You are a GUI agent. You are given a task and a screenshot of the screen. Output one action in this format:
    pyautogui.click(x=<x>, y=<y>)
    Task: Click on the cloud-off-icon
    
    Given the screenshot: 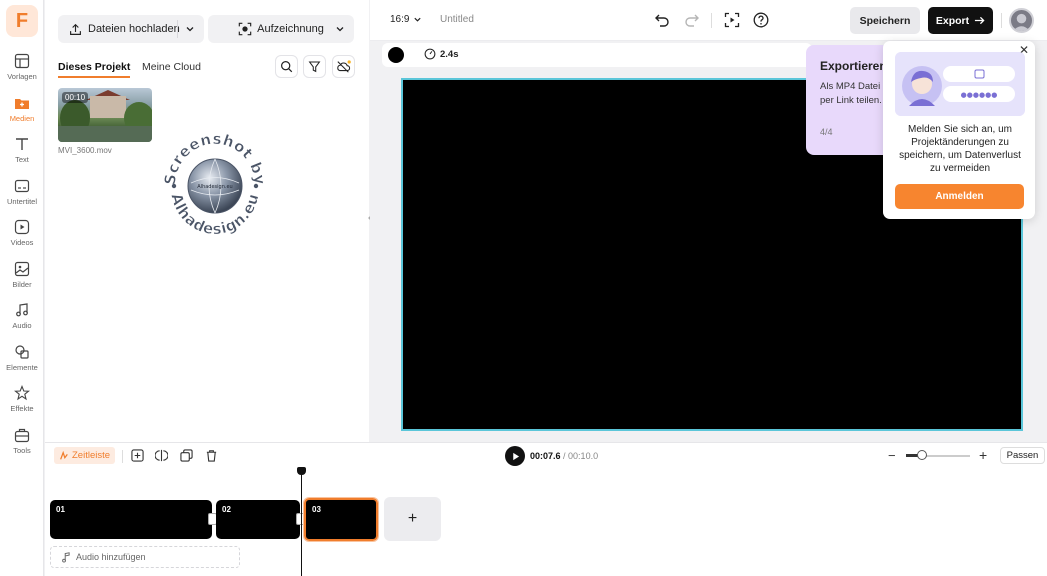 What is the action you would take?
    pyautogui.click(x=344, y=66)
    